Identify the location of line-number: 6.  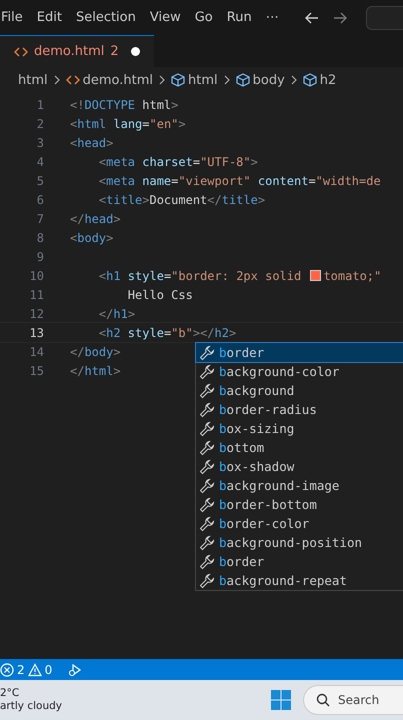
(40, 199).